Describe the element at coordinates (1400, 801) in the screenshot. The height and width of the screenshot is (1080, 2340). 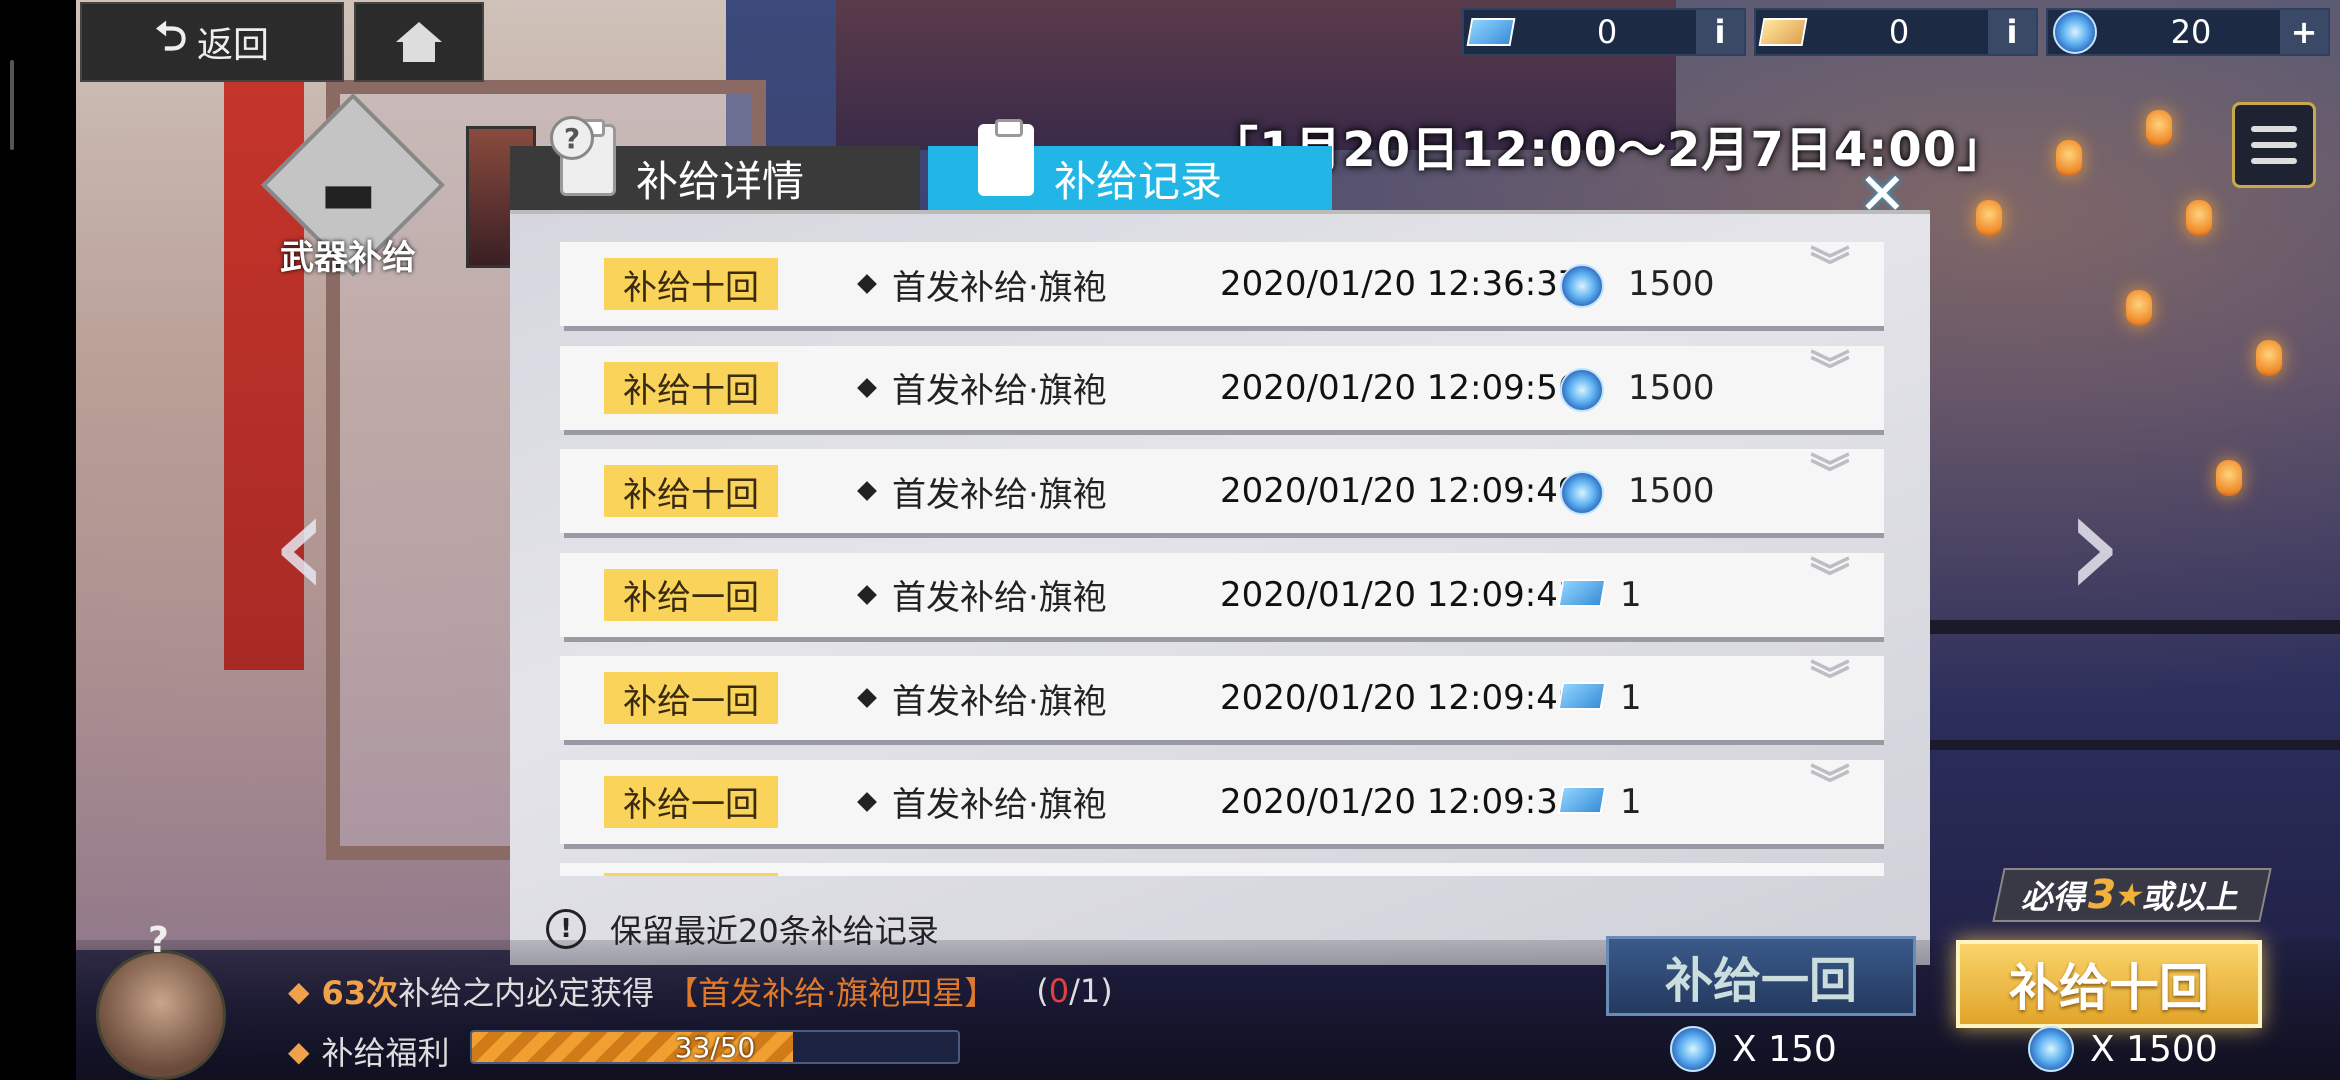
I see `record-time: 2020/01/20 12:09:36` at that location.